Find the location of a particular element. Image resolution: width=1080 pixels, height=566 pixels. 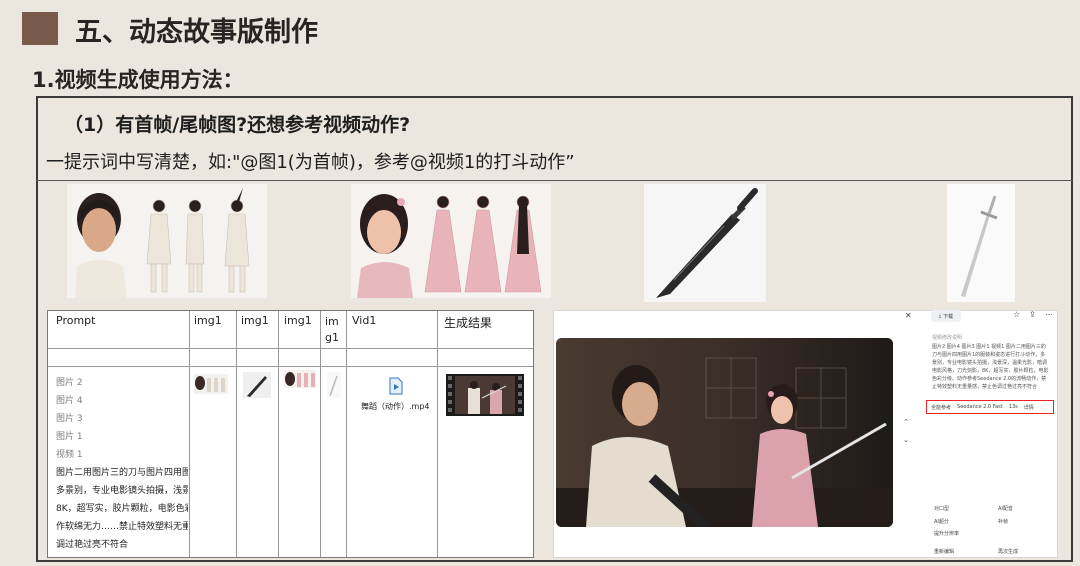

section-hint: 一提示词中写清楚，如:"@图1(为首帧)，参考@视频1的打斗动作” is located at coordinates (310, 162).